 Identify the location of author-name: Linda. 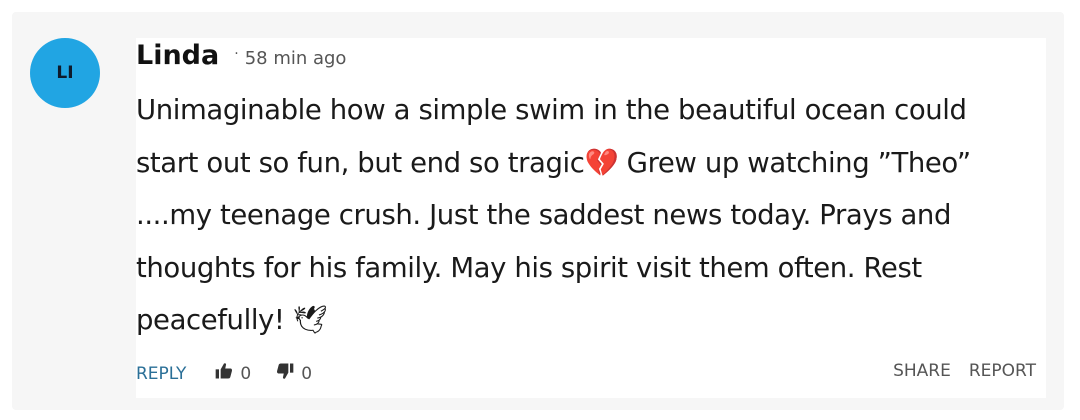
(177, 55).